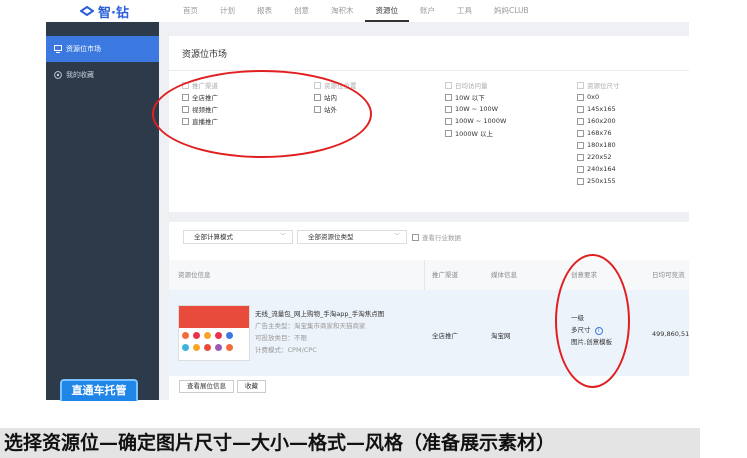 This screenshot has height=458, width=747. Describe the element at coordinates (58, 49) in the screenshot. I see `monitor-icon` at that location.